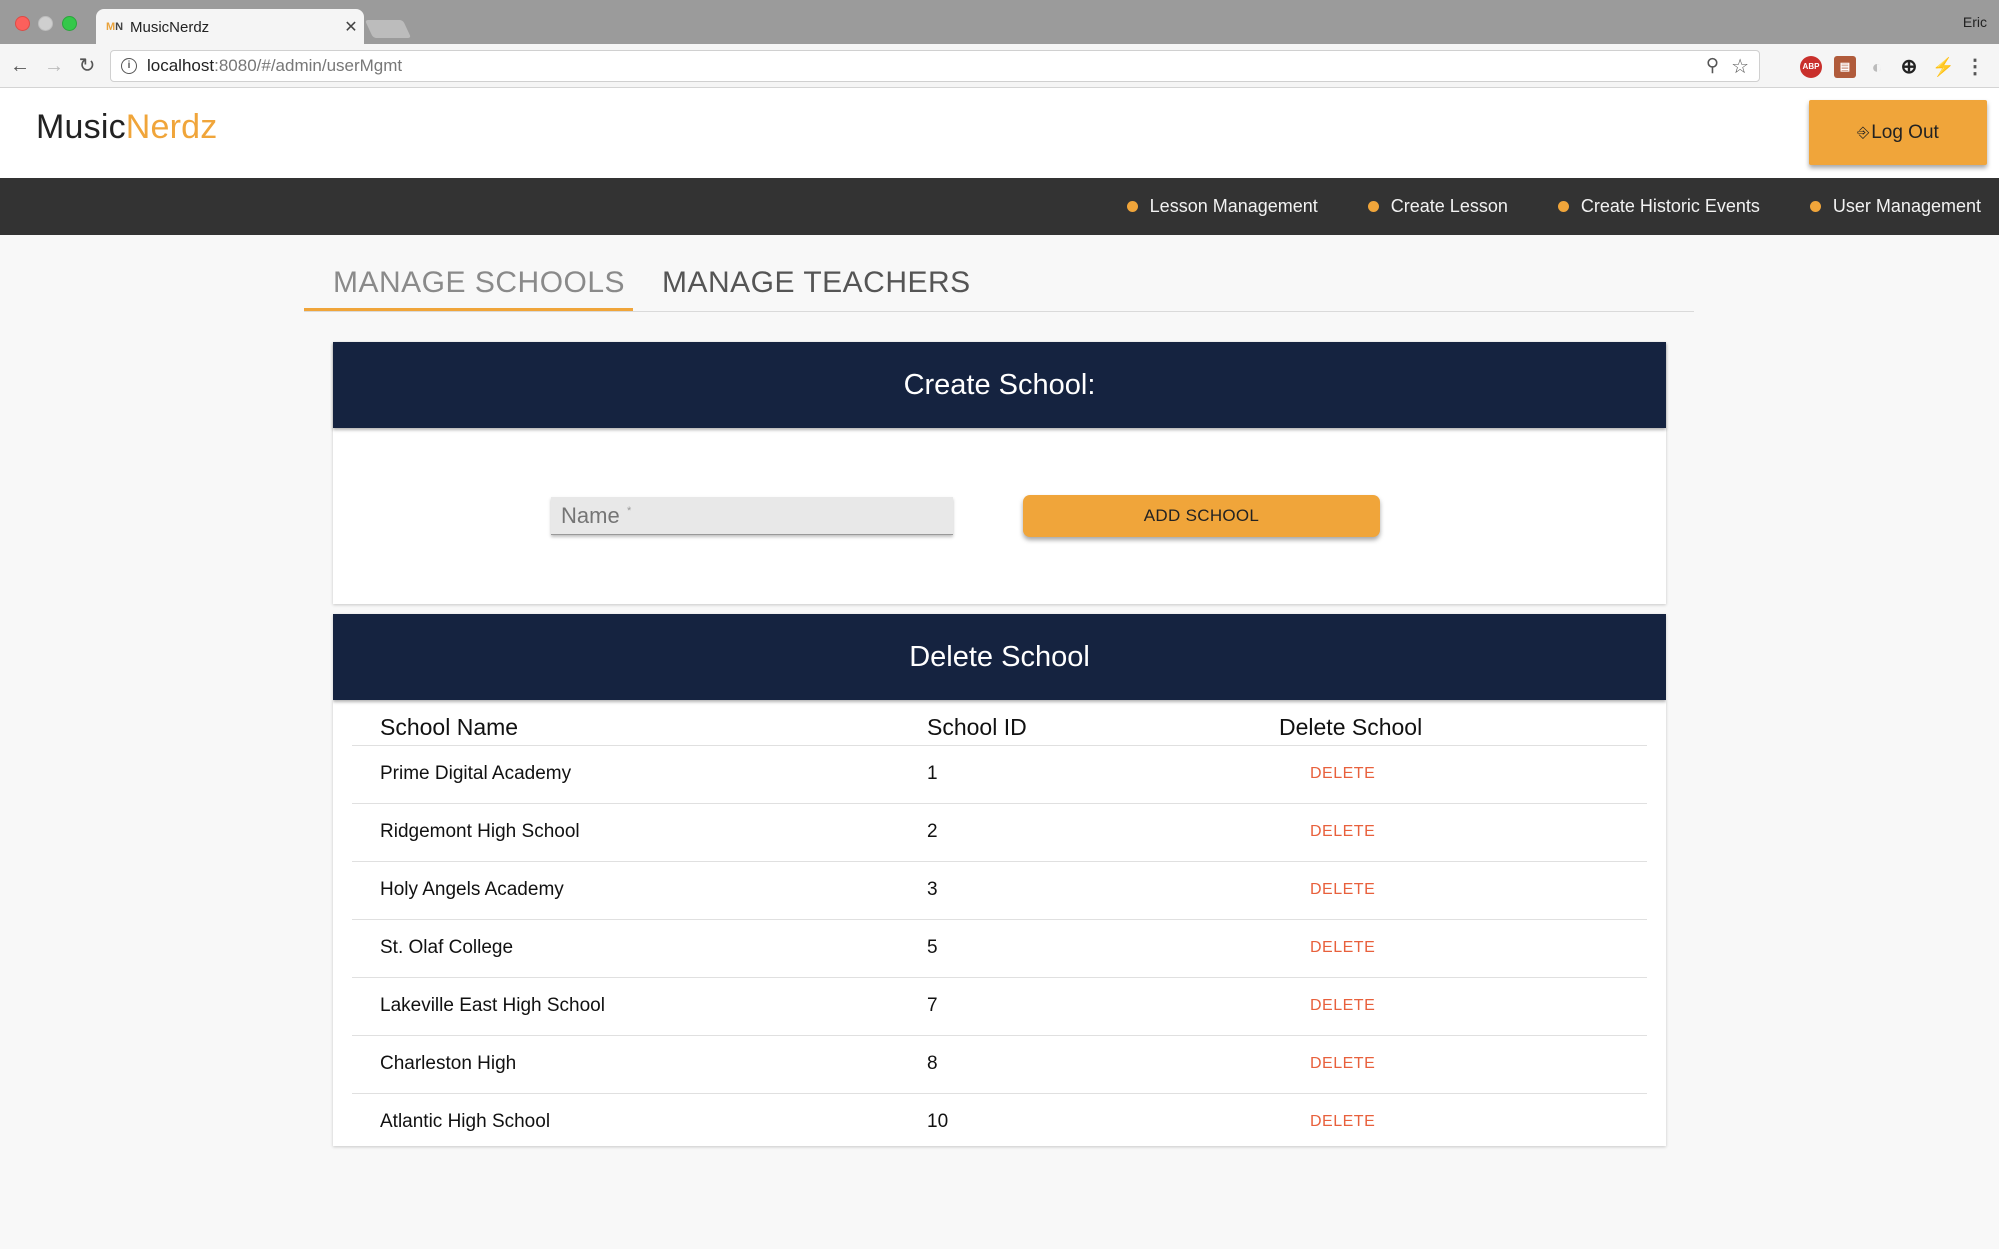 This screenshot has width=1999, height=1249. Describe the element at coordinates (1437, 206) in the screenshot. I see `nav-item-create-lesson: Create Lesson` at that location.